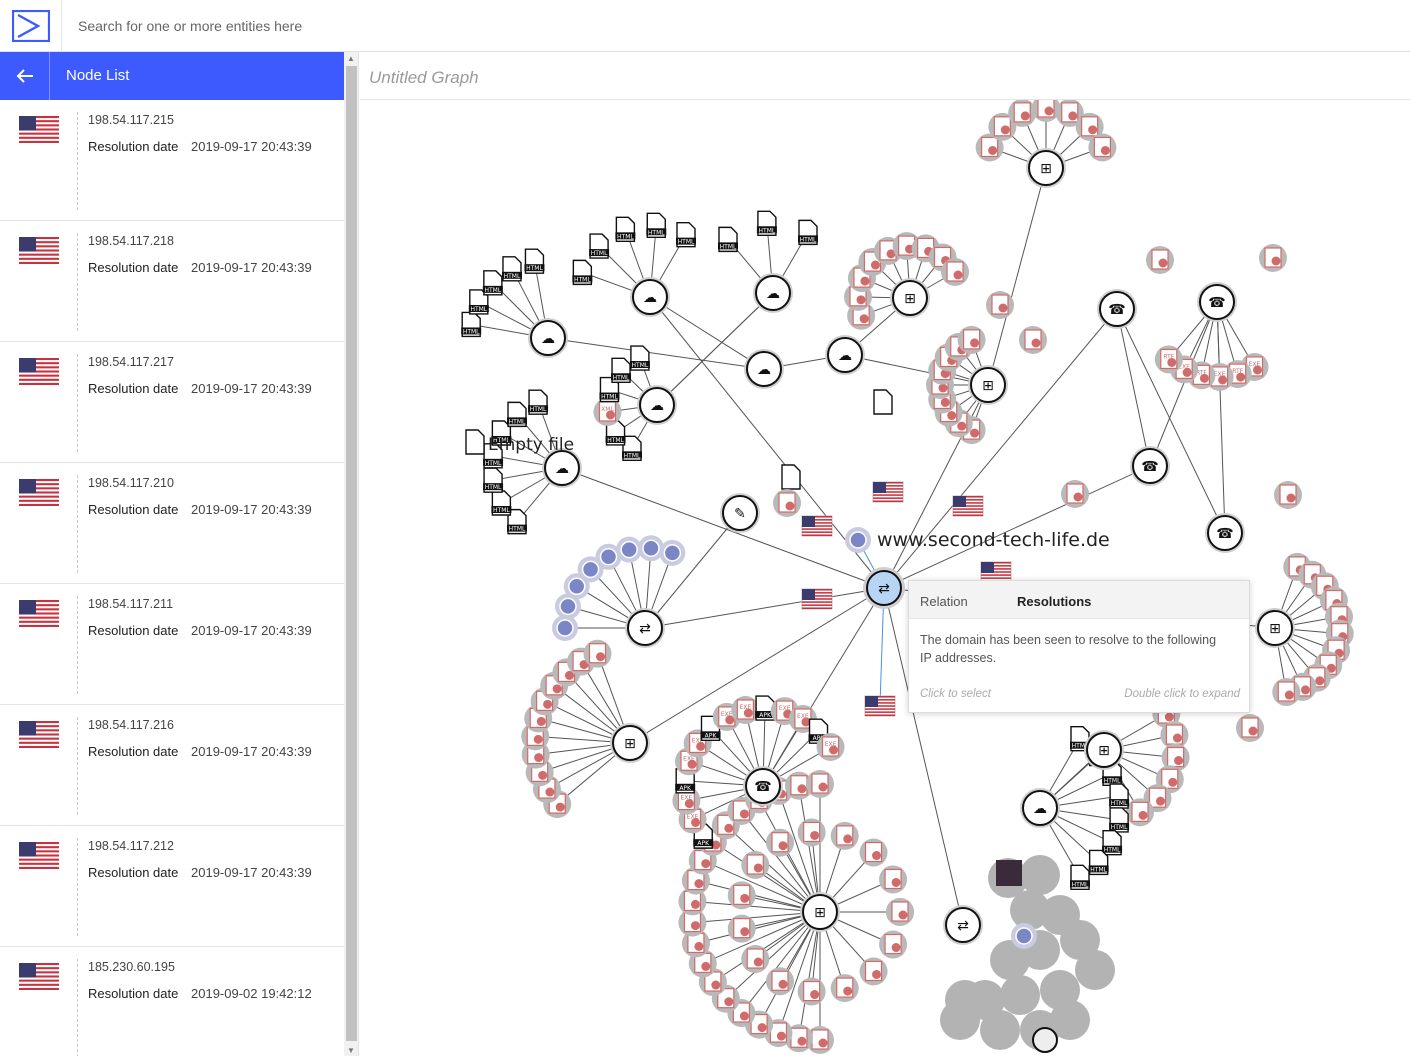  Describe the element at coordinates (740, 513) in the screenshot. I see `doc-node-icon: ✎` at that location.